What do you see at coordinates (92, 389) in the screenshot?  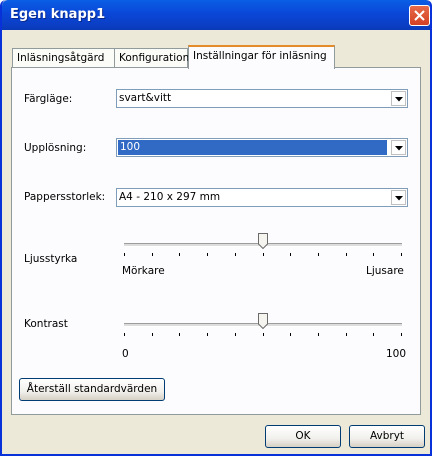 I see `reset-defaults-button: Återställ standardvärden` at bounding box center [92, 389].